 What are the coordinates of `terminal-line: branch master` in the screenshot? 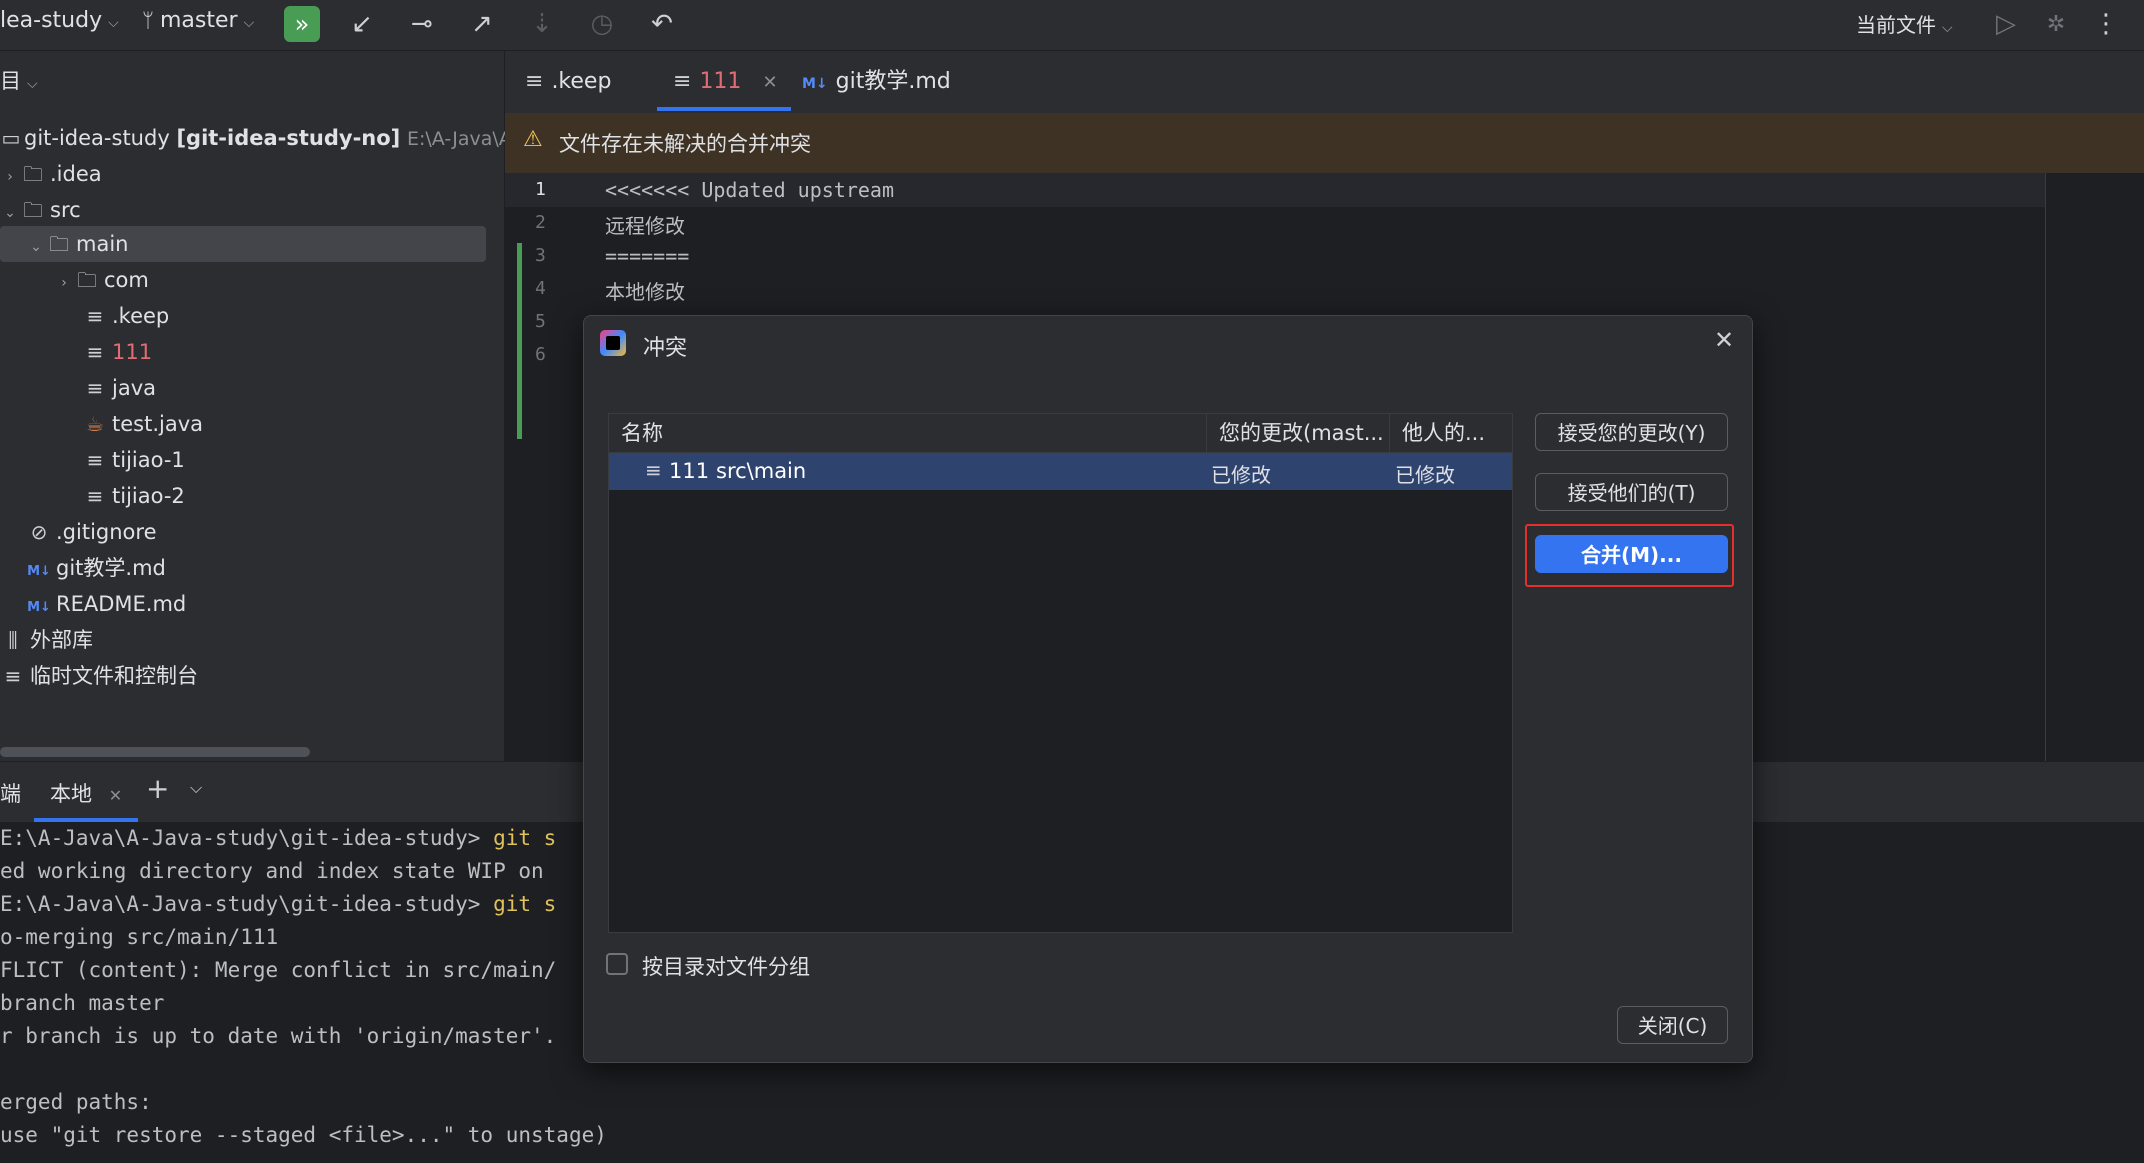 It's located at (82, 1003).